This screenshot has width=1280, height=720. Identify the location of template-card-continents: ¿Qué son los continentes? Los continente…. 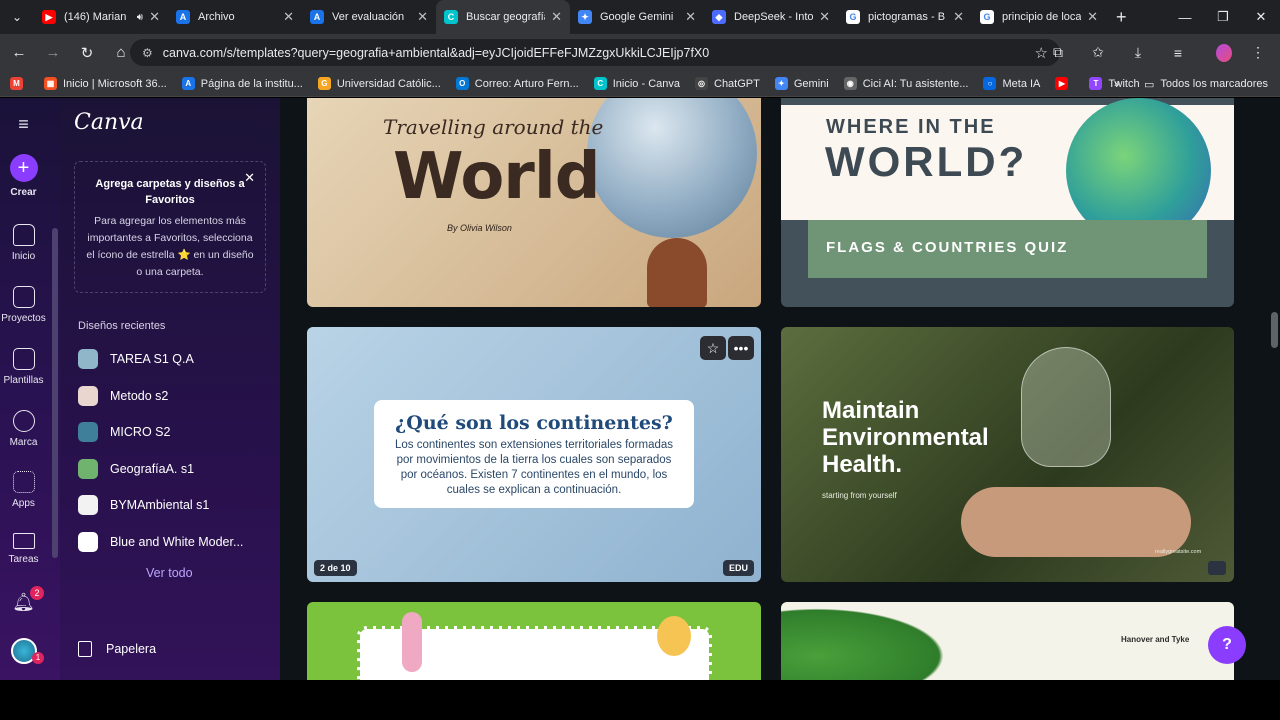
(534, 454).